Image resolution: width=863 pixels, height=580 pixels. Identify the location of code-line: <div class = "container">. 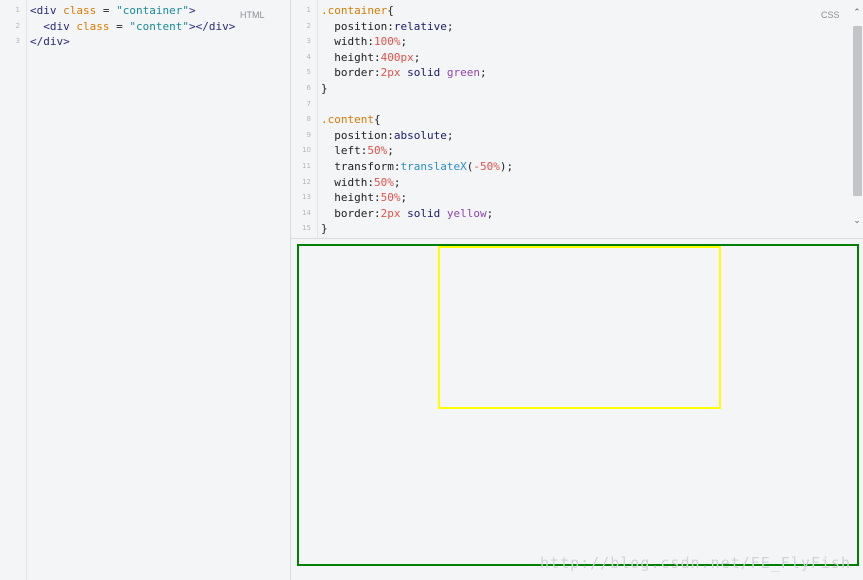
(113, 11).